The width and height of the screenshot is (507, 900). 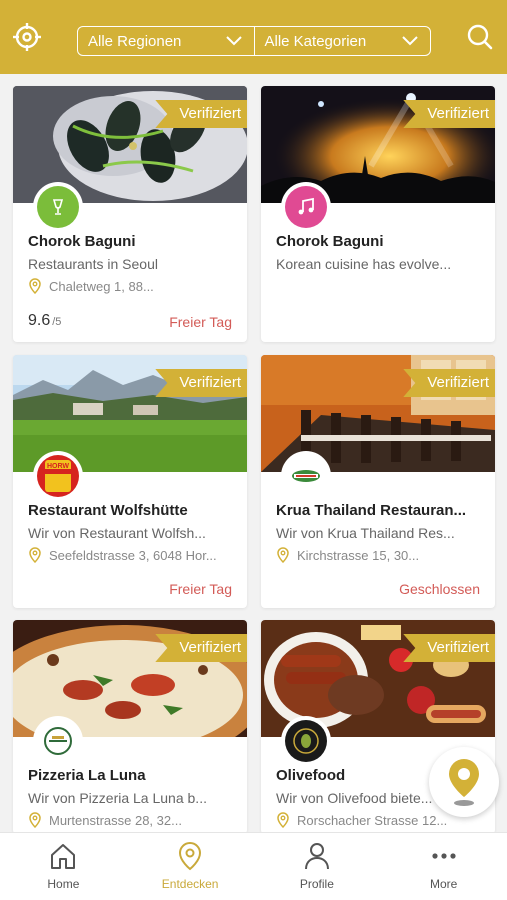 I want to click on region-filter-dropdown: Alle Regionen, so click(x=166, y=41).